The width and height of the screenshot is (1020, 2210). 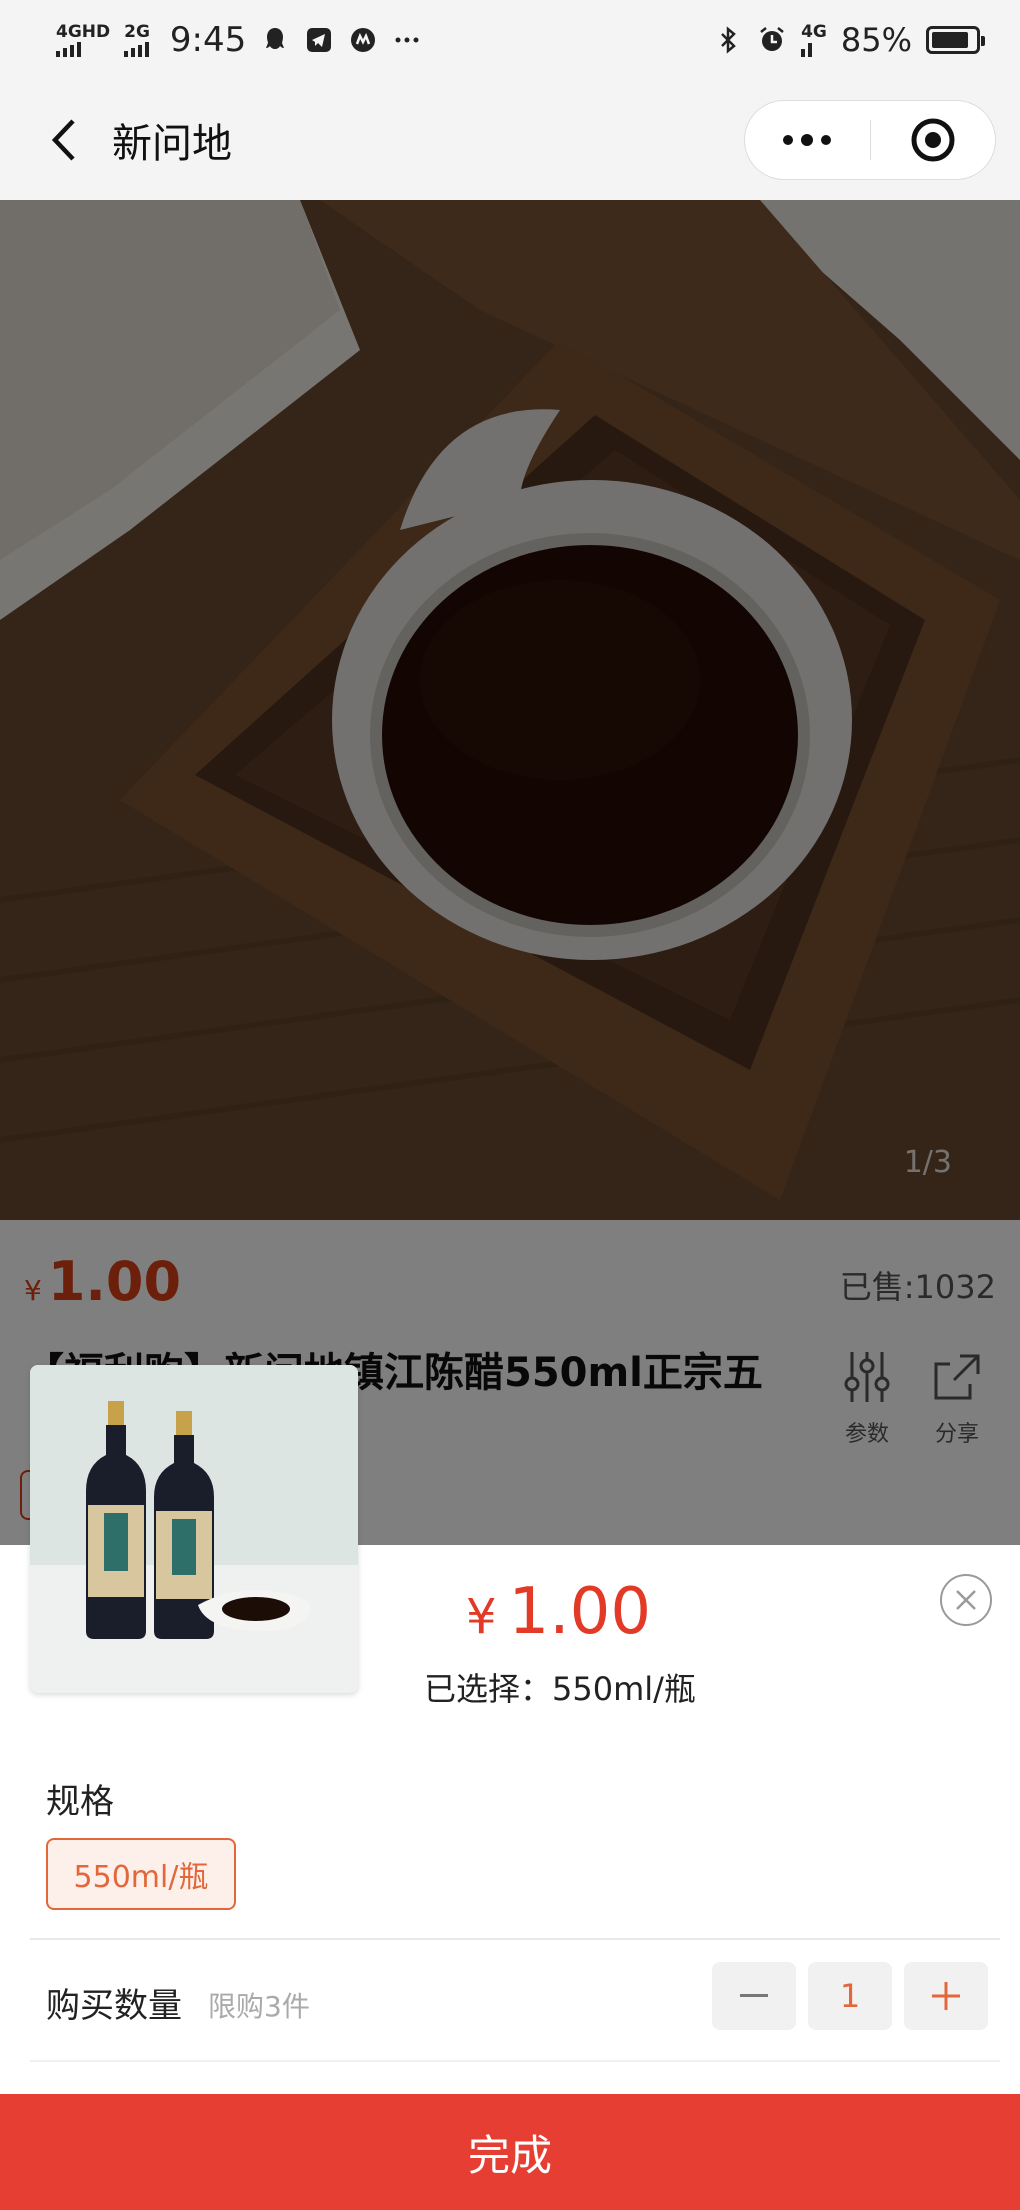 I want to click on signal-1: 4GHD, so click(x=83, y=39).